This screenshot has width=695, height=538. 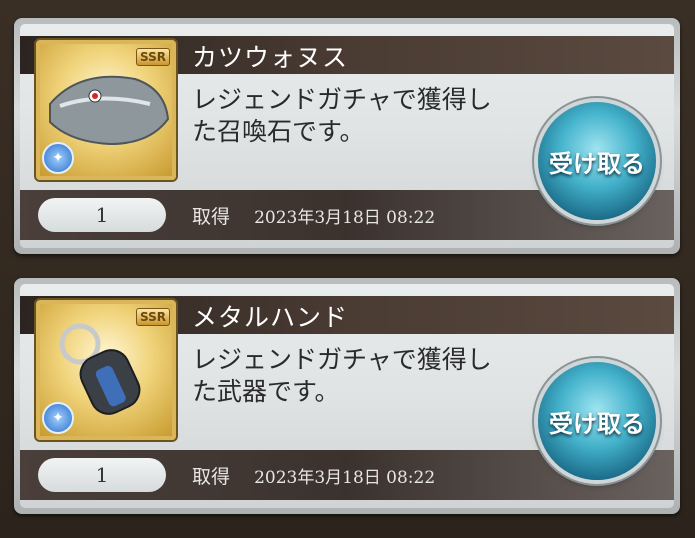 What do you see at coordinates (342, 115) in the screenshot?
I see `item-description: レジェンドガチャで獲得した召喚石です。` at bounding box center [342, 115].